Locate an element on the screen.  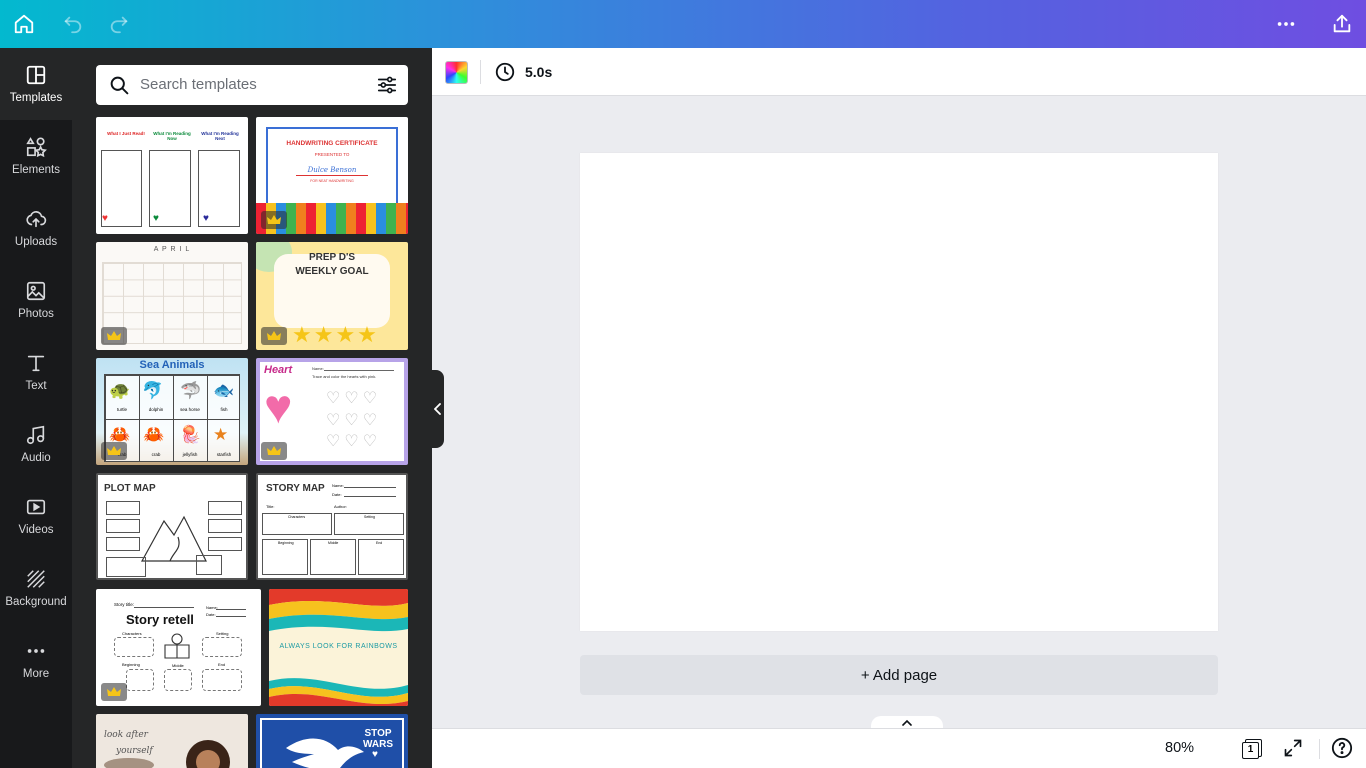
add-page-button: + Add page is located at coordinates (899, 675).